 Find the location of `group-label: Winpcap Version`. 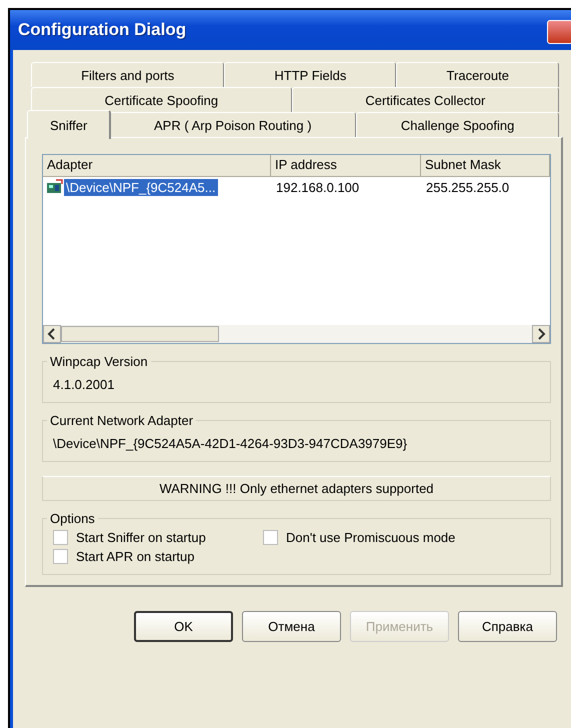

group-label: Winpcap Version is located at coordinates (99, 361).